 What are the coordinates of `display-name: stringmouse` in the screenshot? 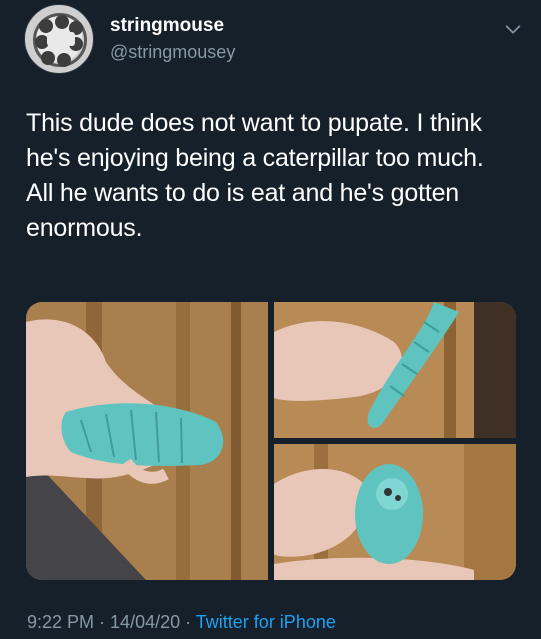 It's located at (167, 26).